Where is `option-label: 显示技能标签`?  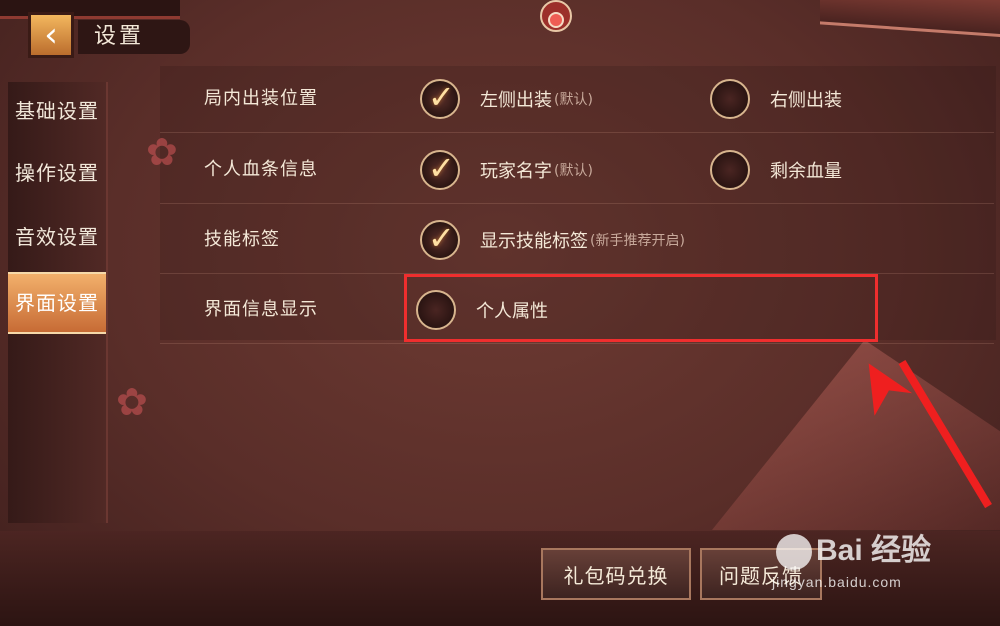
option-label: 显示技能标签 is located at coordinates (534, 241).